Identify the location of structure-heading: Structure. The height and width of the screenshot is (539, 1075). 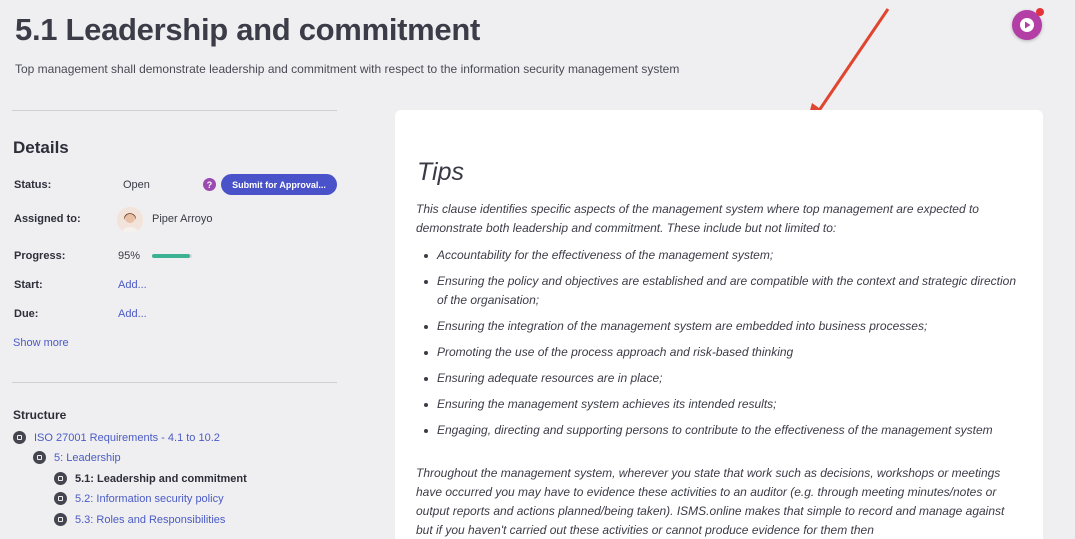
(40, 415).